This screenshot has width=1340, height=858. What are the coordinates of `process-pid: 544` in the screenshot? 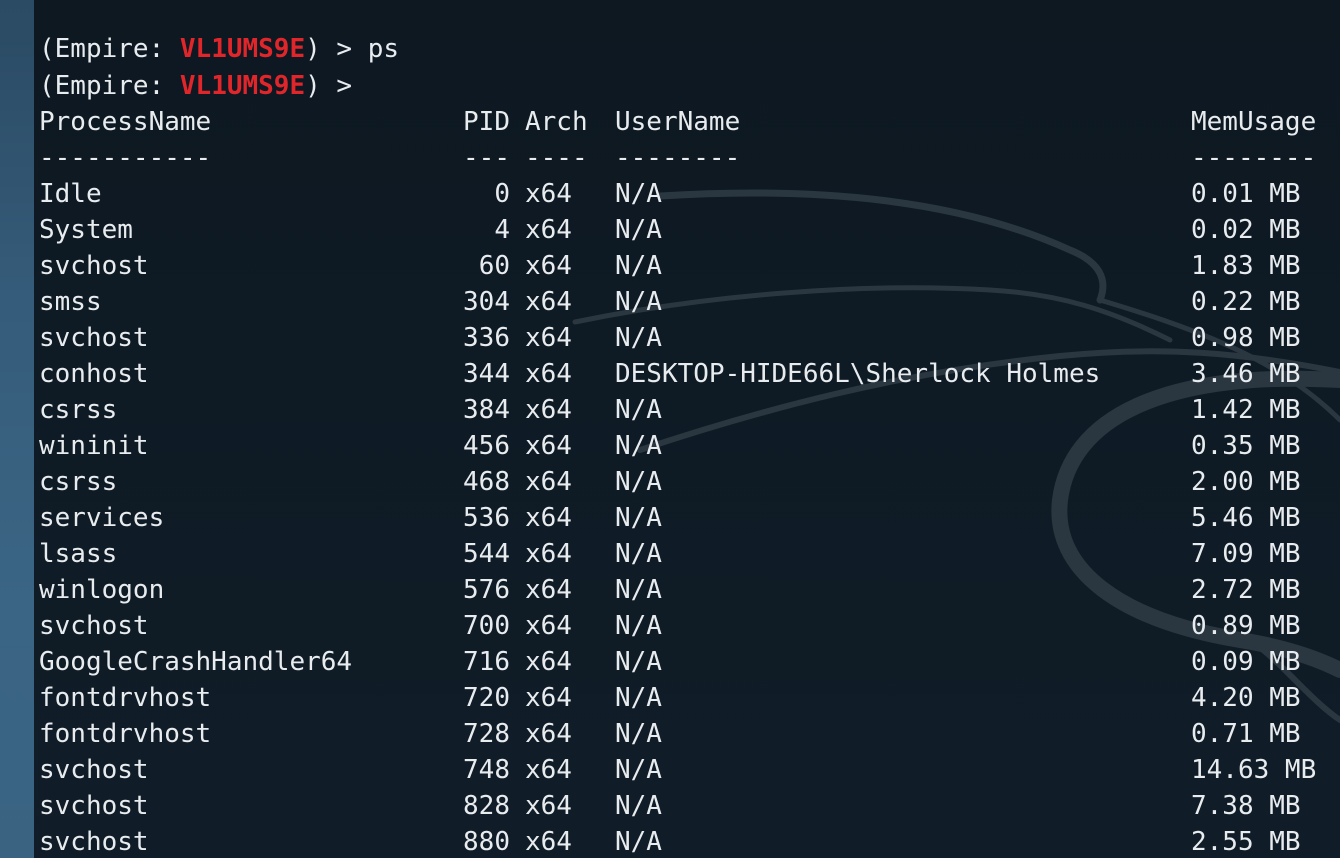 It's located at (486, 554).